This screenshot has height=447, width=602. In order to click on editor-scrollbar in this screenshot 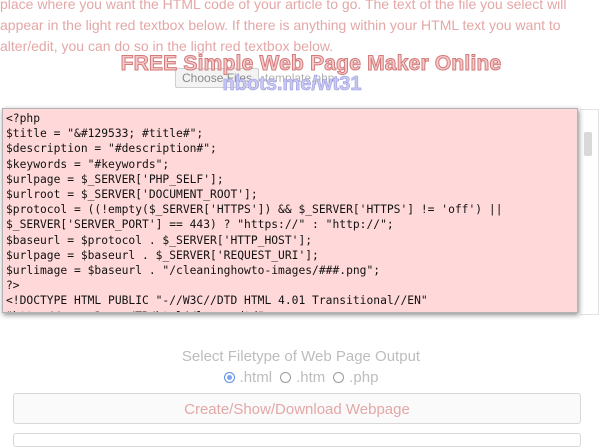, I will do `click(588, 211)`.